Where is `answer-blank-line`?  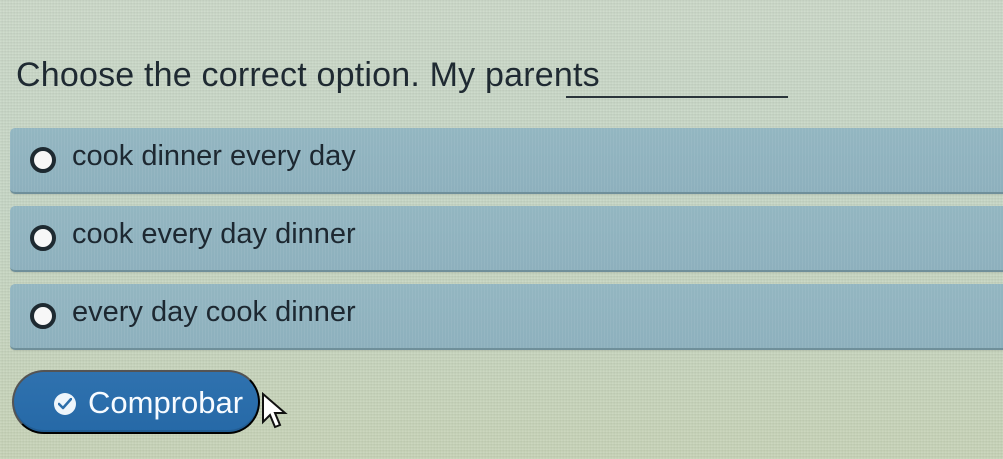 answer-blank-line is located at coordinates (677, 97).